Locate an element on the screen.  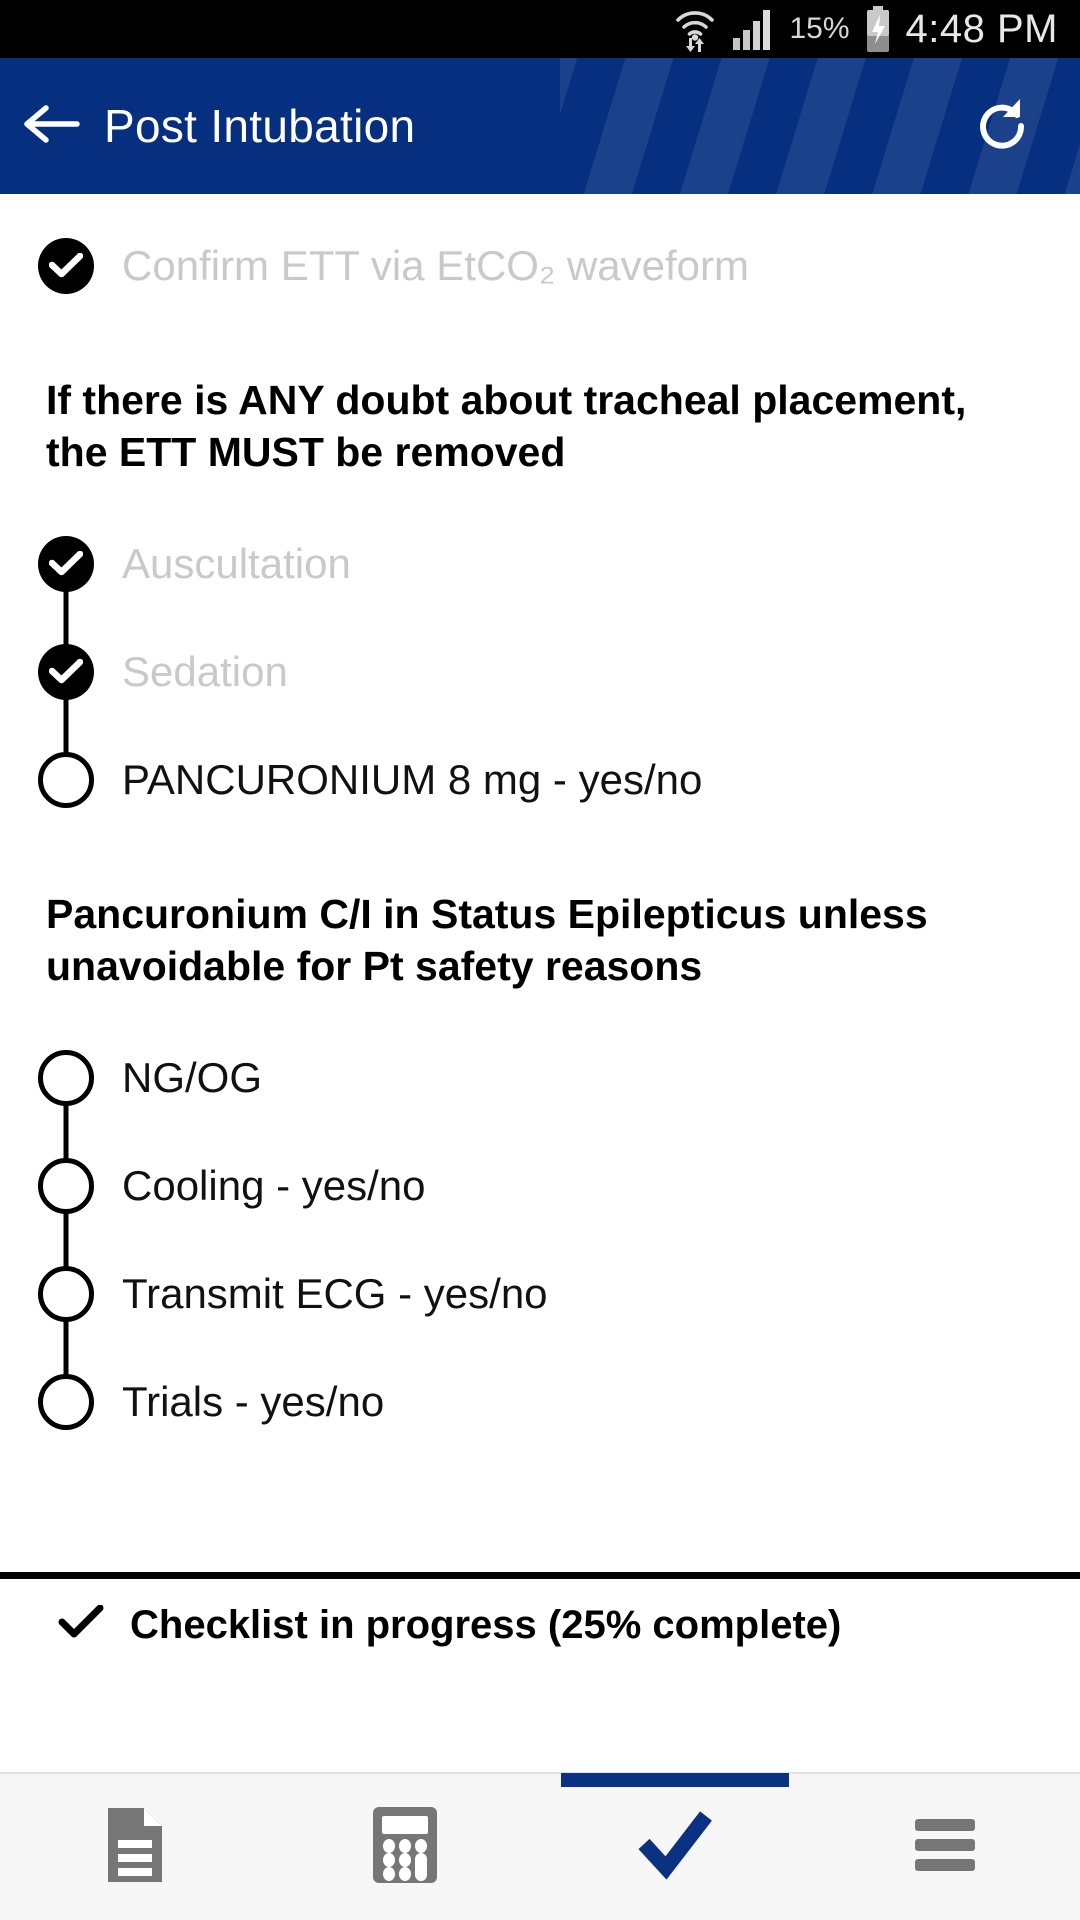
checklist-item-label: PANCURONIUM 8 mg - yes/no is located at coordinates (412, 780).